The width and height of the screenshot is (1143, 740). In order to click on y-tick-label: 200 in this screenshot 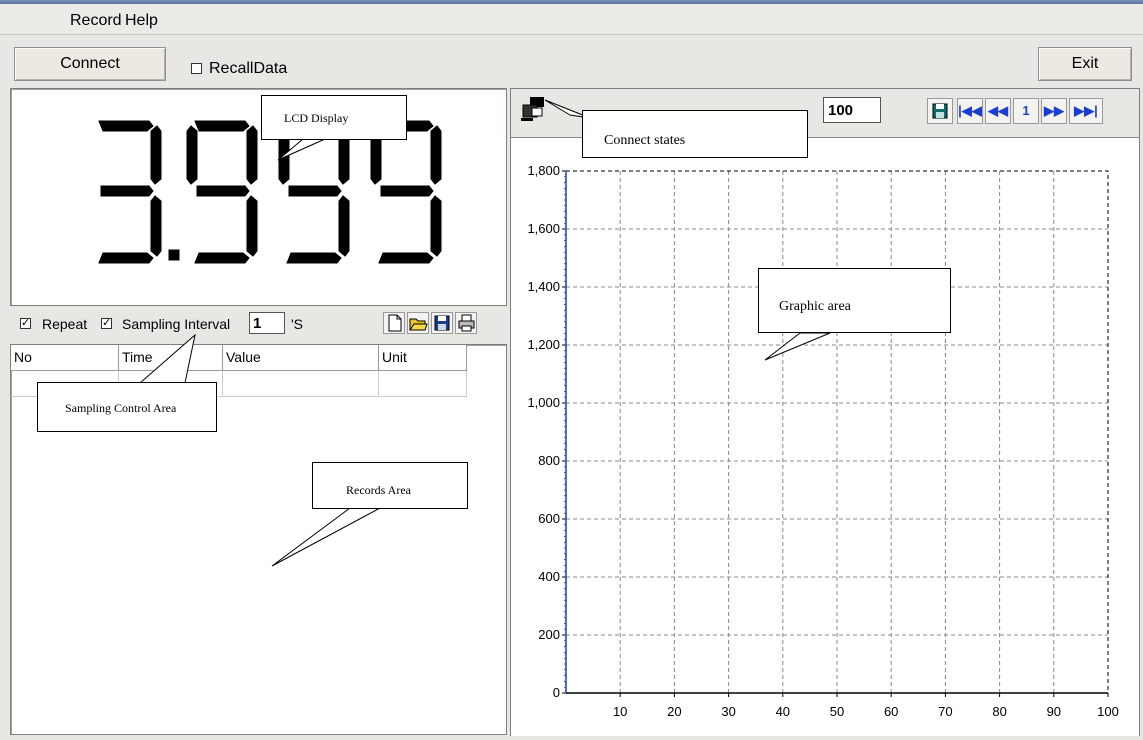, I will do `click(549, 634)`.